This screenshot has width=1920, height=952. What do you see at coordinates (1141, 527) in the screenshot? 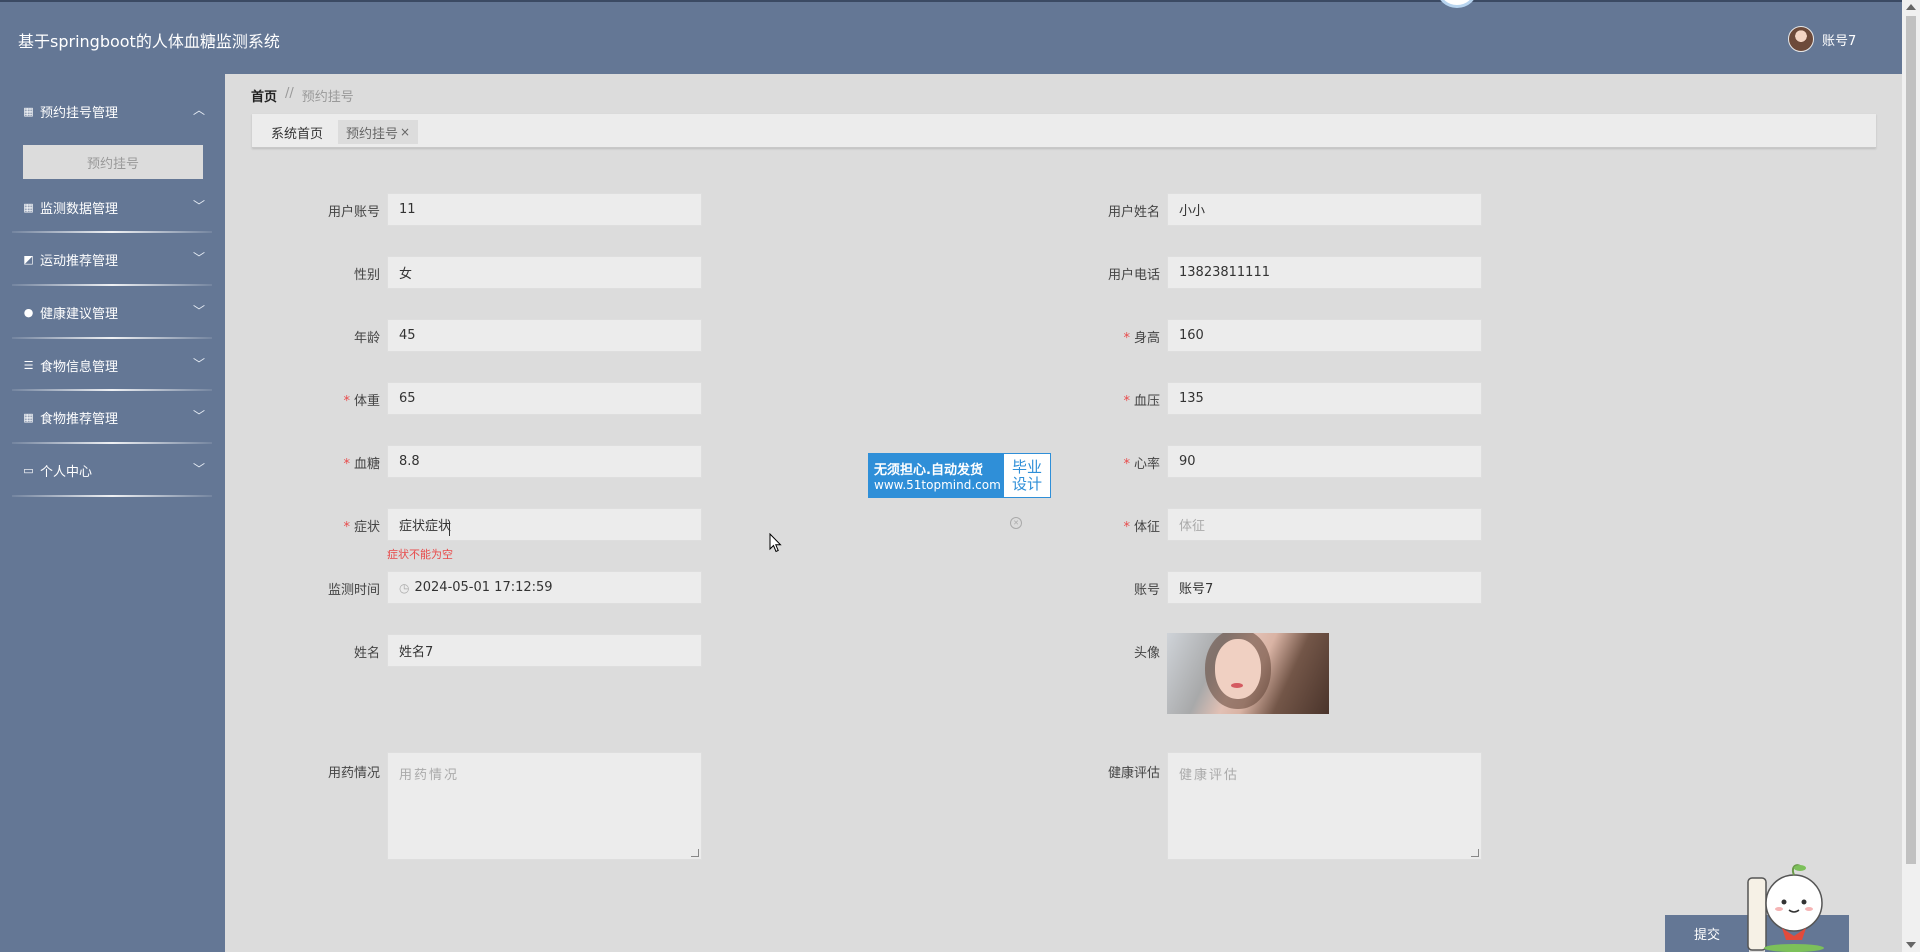
I see `sign-label: * 体征` at bounding box center [1141, 527].